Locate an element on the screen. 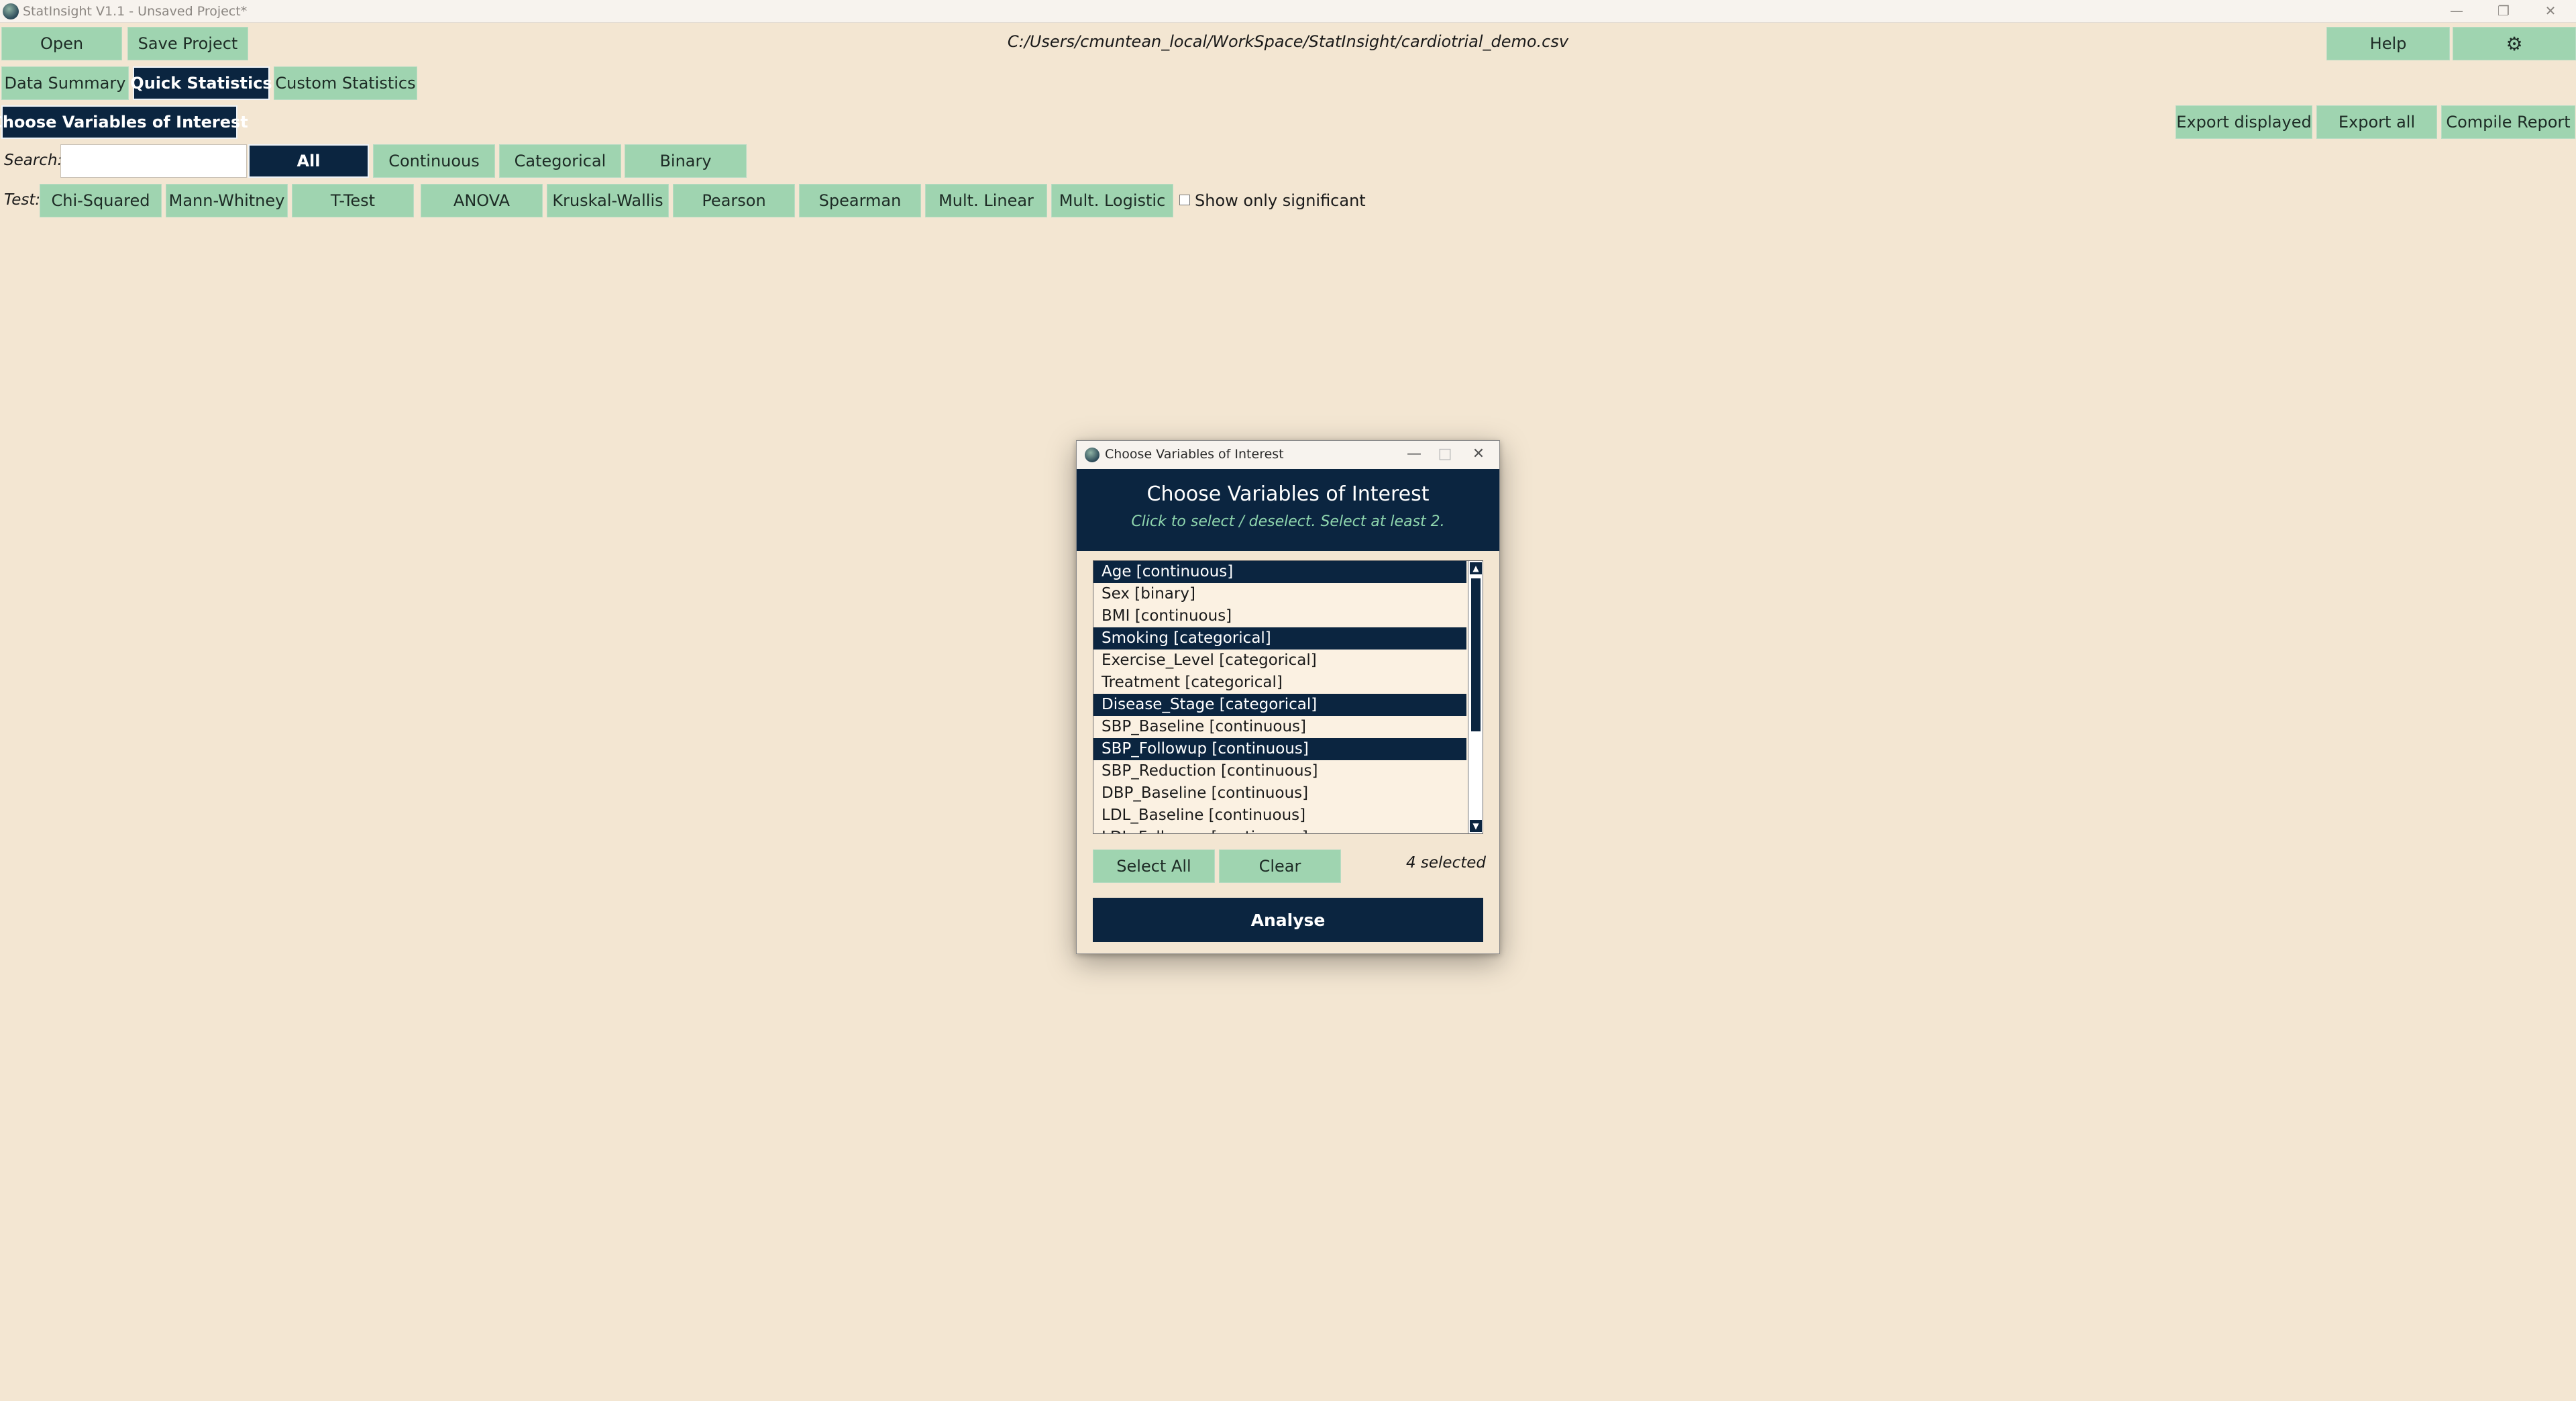 Image resolution: width=2576 pixels, height=1401 pixels. variable-item: Smoking [categorical] is located at coordinates (1279, 638).